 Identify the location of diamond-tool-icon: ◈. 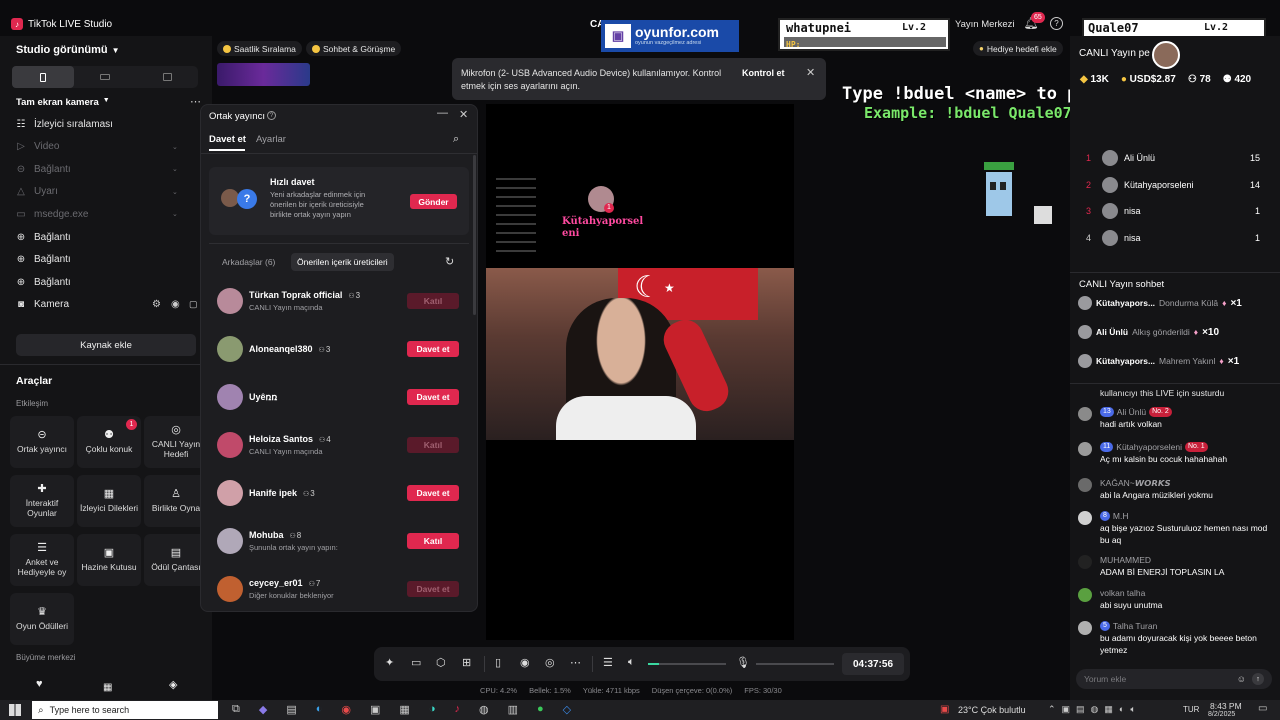
(173, 684).